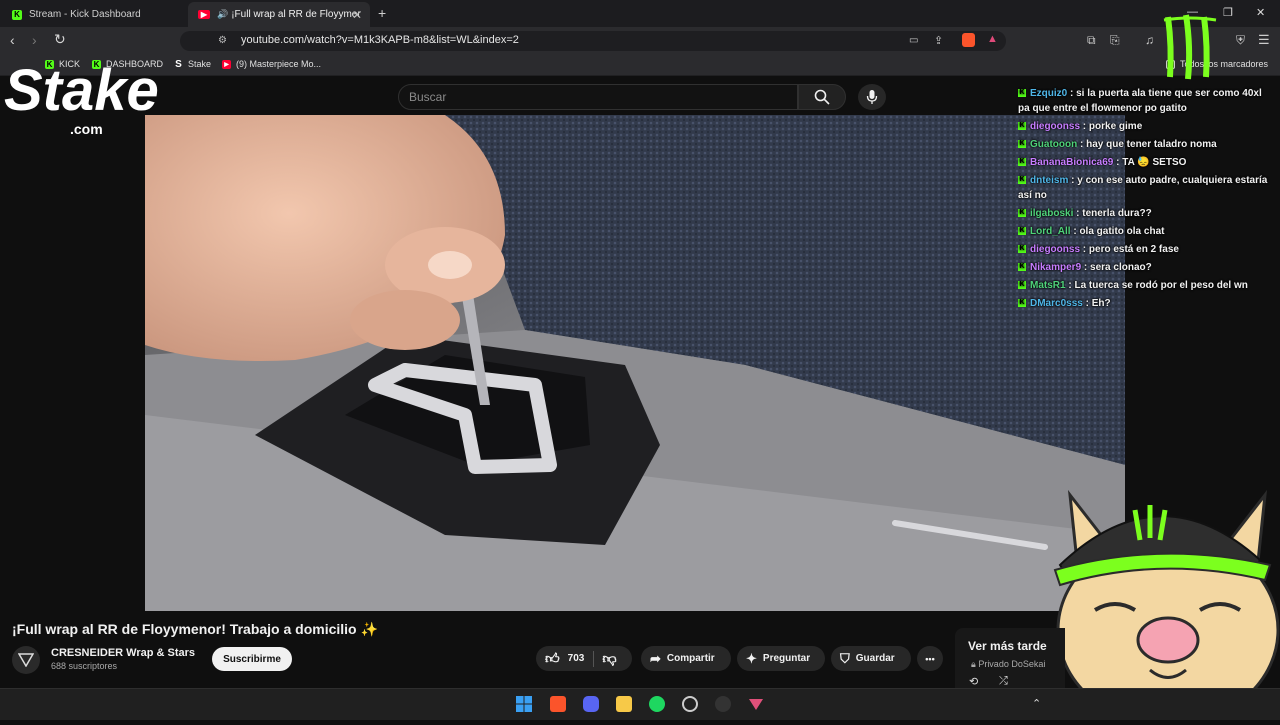 The height and width of the screenshot is (725, 1280). I want to click on subscriber-count: 688 suscriptores, so click(84, 666).